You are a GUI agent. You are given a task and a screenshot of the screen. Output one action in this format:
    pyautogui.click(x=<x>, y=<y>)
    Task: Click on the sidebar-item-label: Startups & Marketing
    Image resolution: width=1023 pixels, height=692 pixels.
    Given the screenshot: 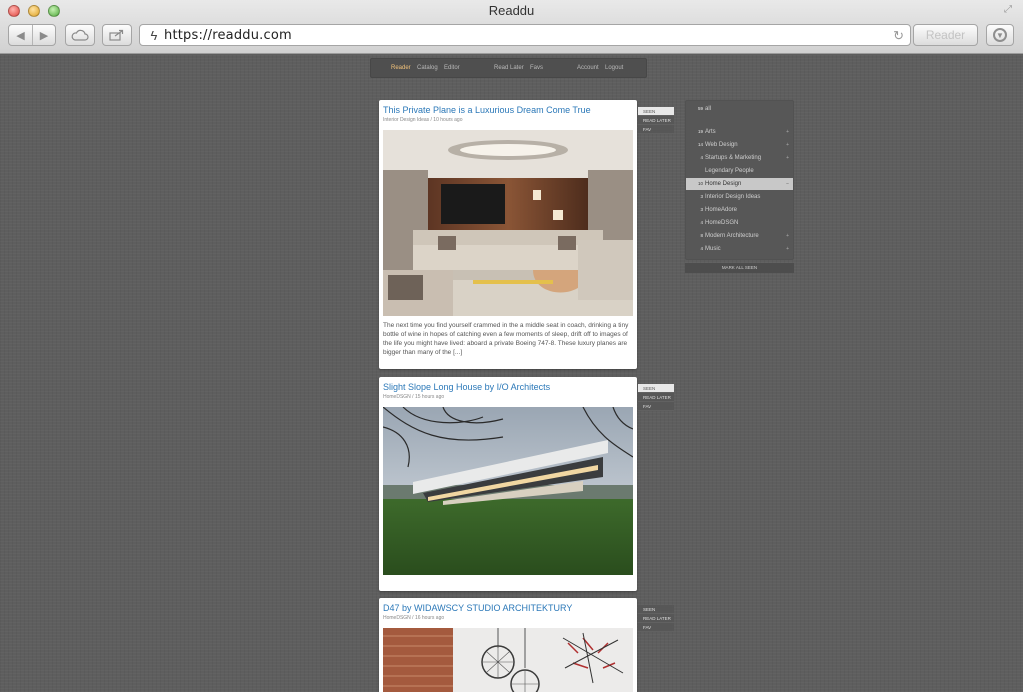 What is the action you would take?
    pyautogui.click(x=733, y=158)
    